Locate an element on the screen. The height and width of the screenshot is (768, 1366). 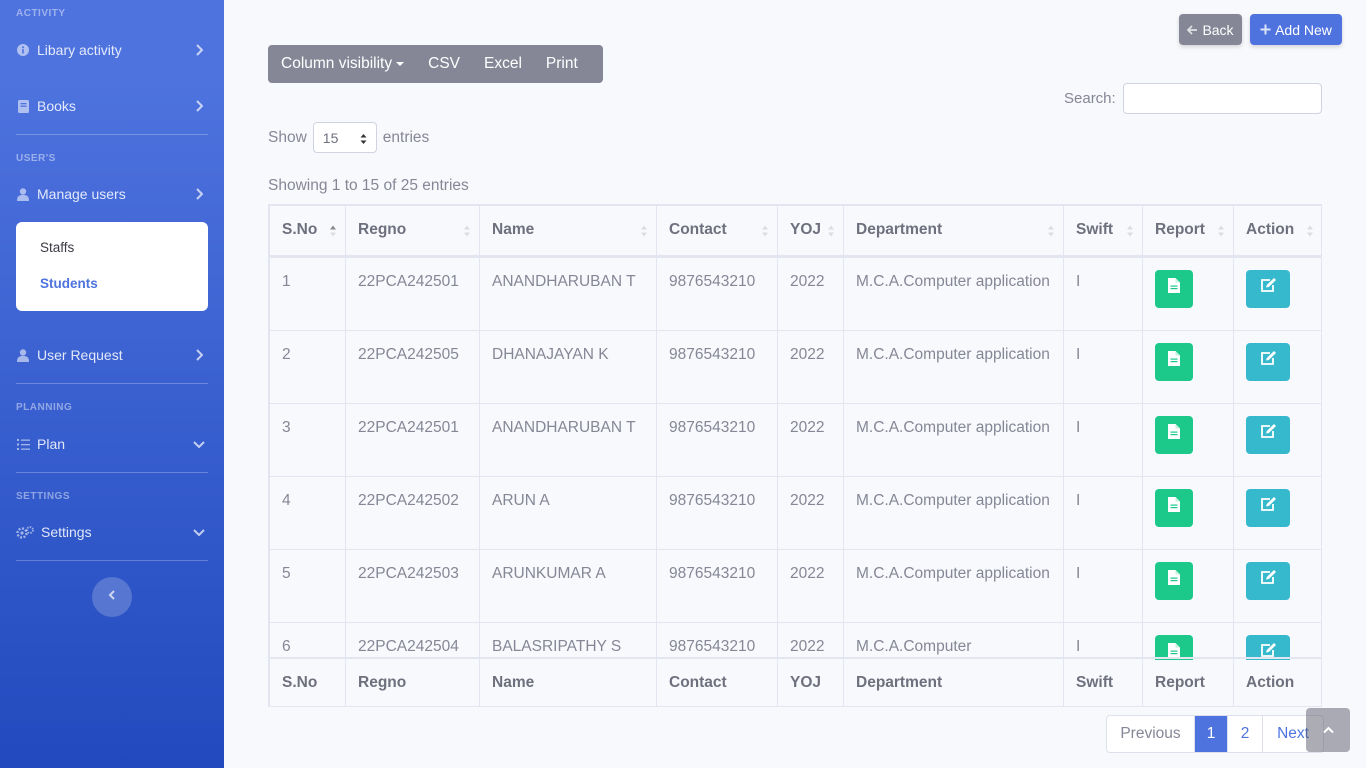
sidebar-item-library-activity: Libary activity is located at coordinates (112, 50).